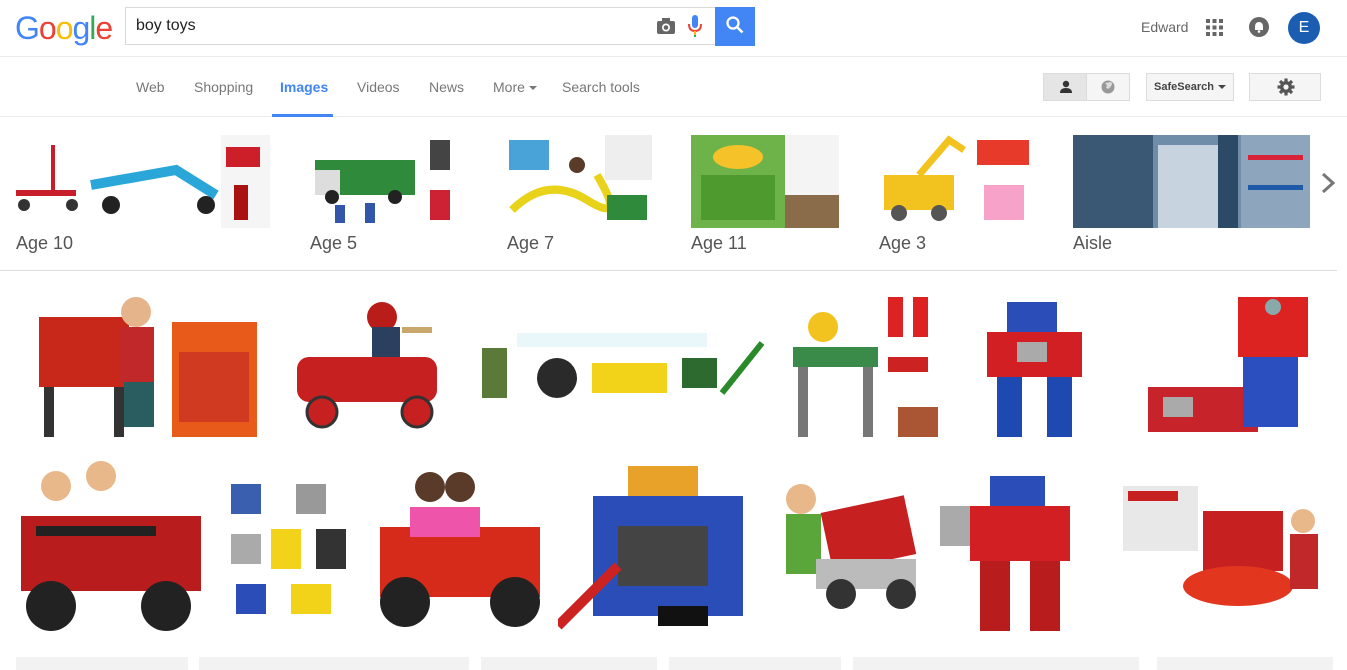 Image resolution: width=1347 pixels, height=670 pixels. I want to click on user-name: Edward, so click(1164, 27).